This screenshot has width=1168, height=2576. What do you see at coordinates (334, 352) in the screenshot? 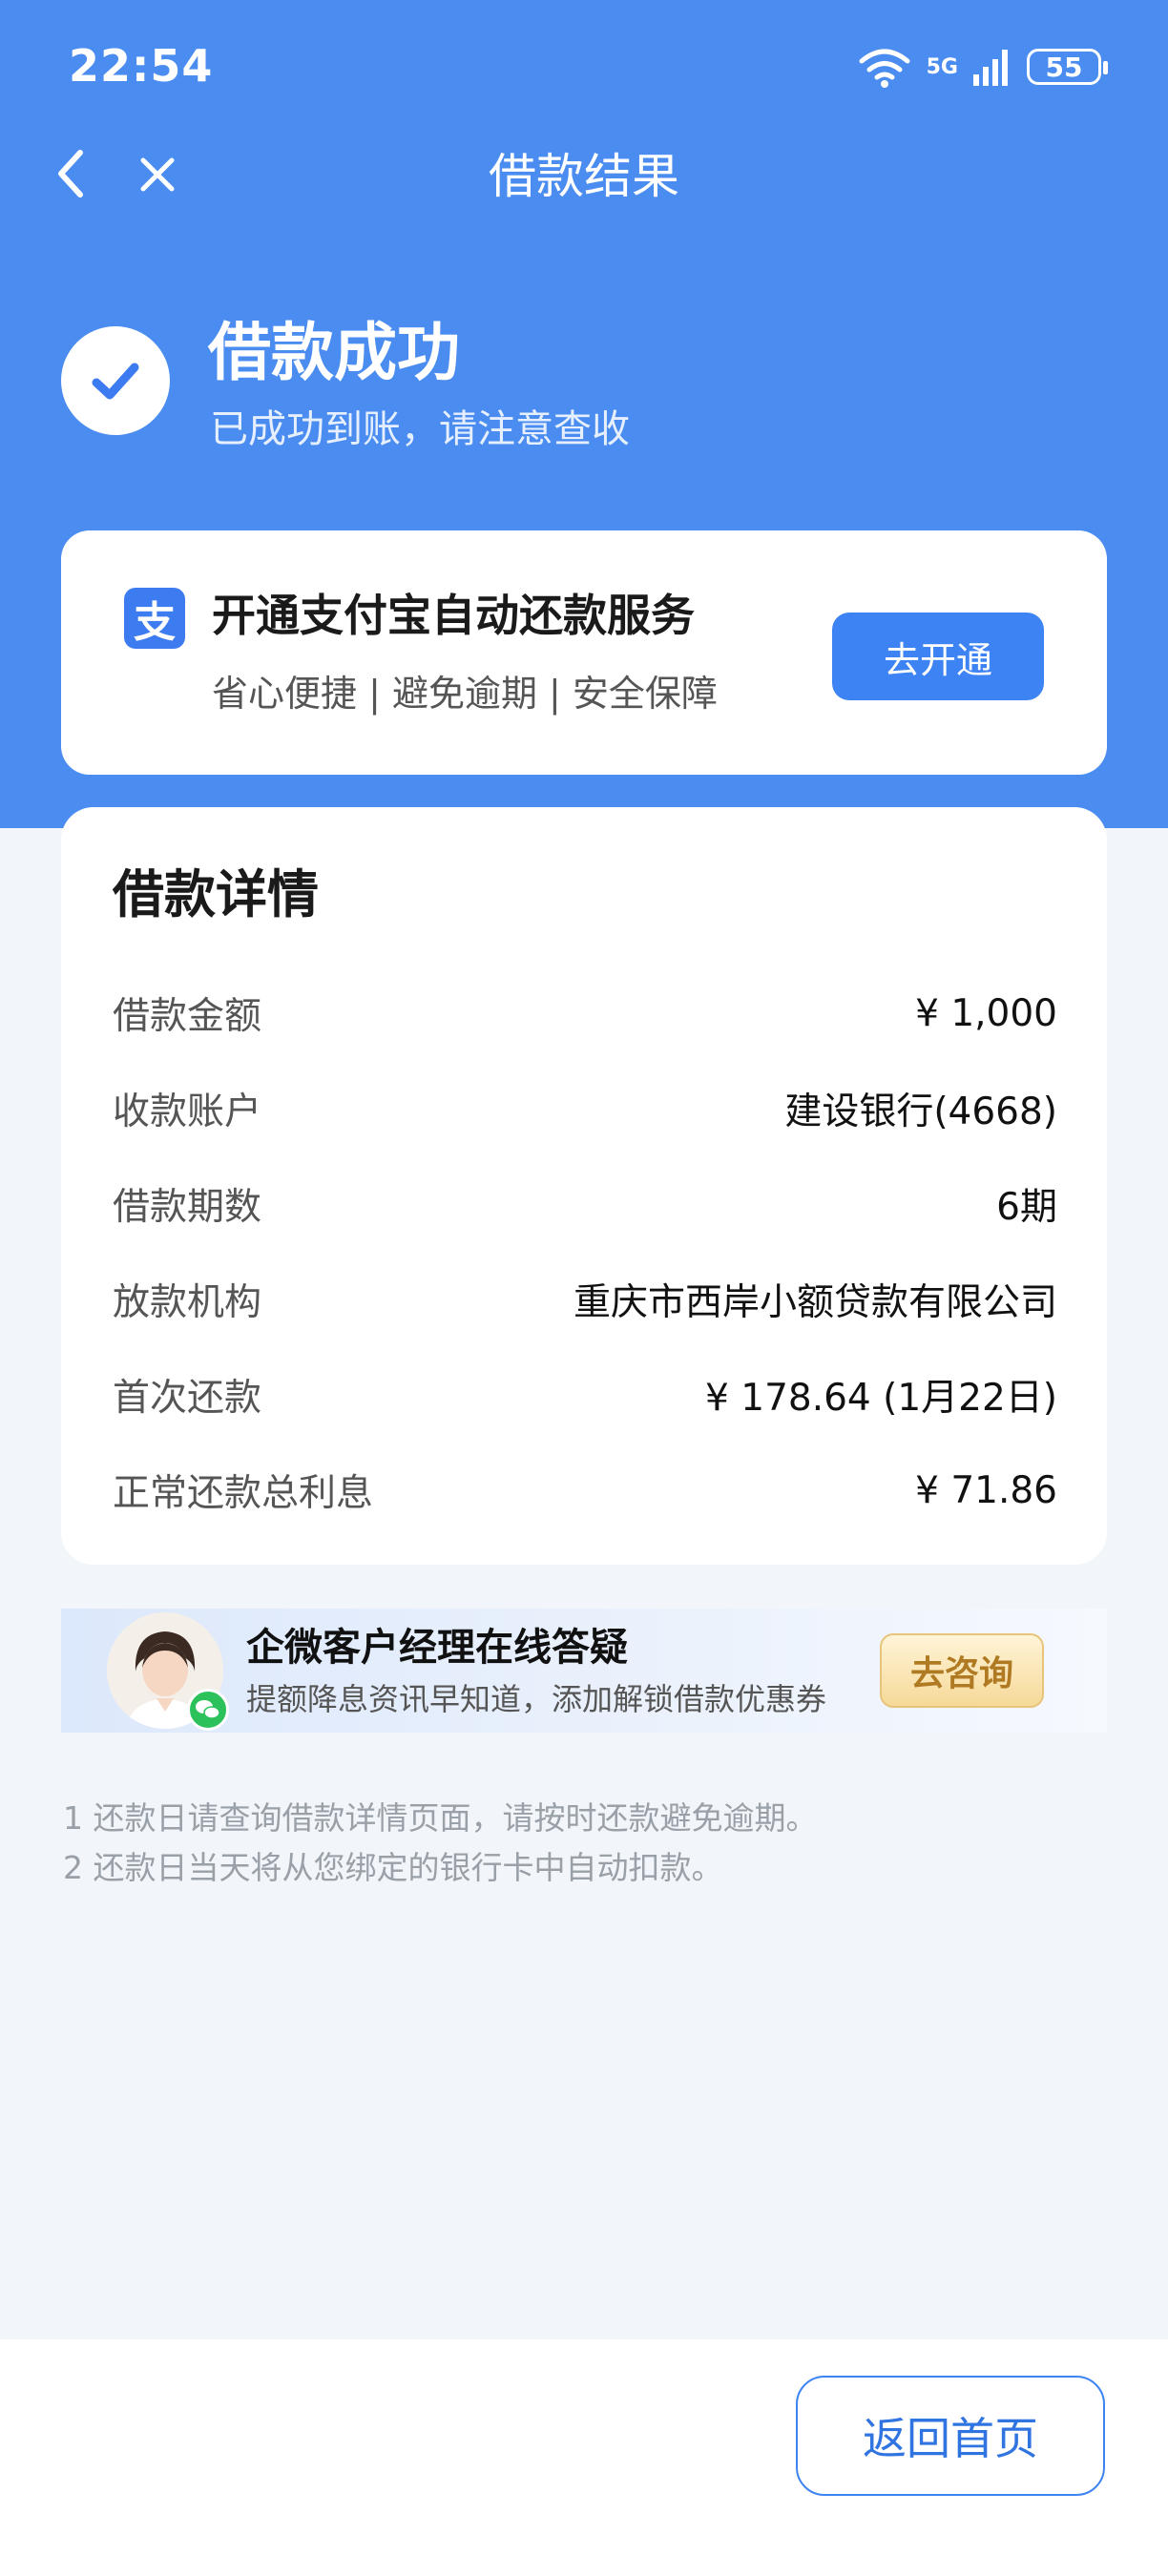
I see `success-title: 借款成功` at bounding box center [334, 352].